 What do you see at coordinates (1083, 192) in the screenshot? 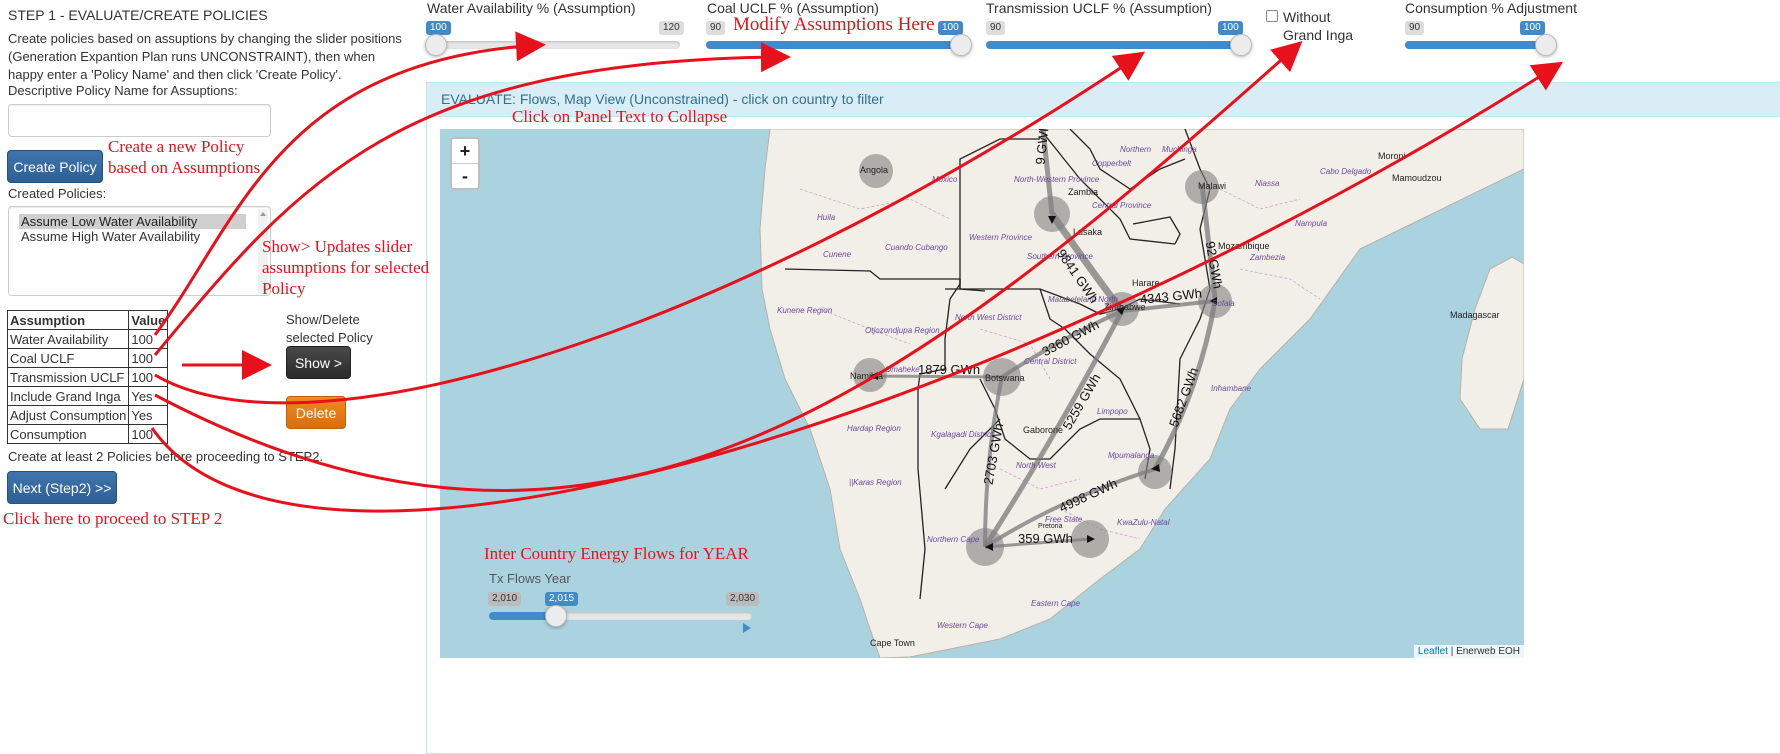
I see `map-label: Zambia` at bounding box center [1083, 192].